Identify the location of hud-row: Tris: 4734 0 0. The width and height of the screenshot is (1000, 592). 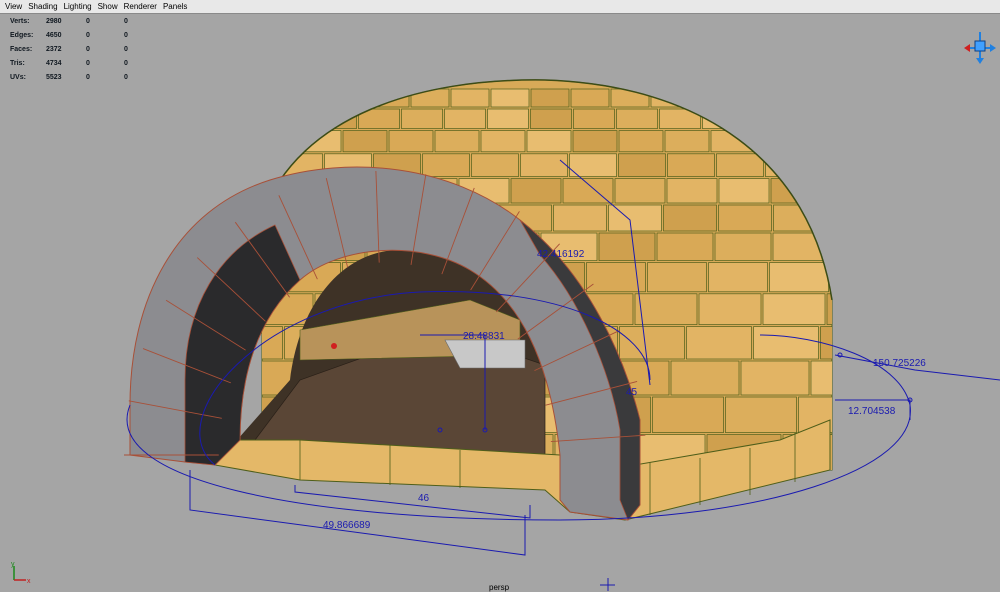
(86, 64).